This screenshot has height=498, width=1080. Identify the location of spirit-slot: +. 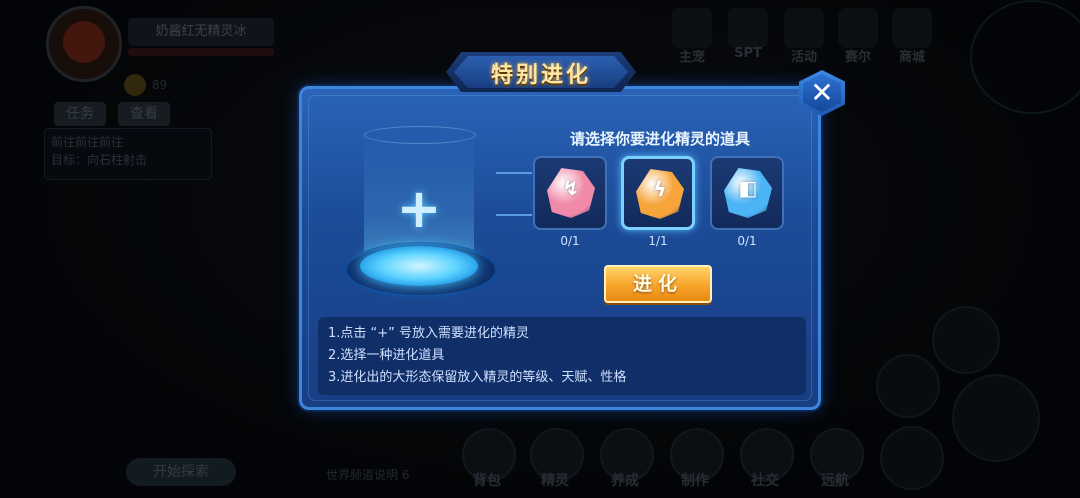
(419, 210).